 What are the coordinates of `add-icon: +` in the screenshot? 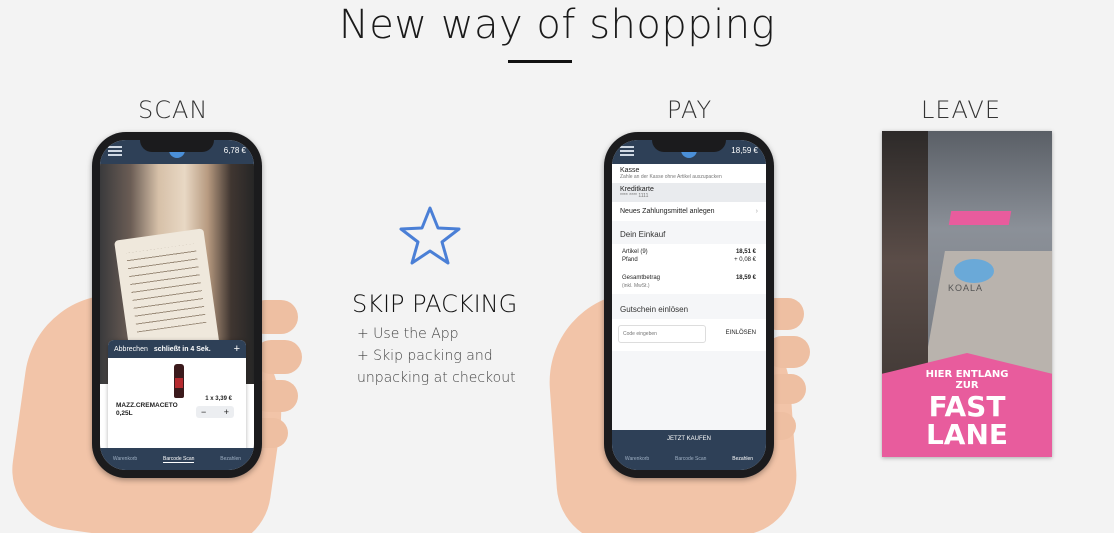 It's located at (237, 349).